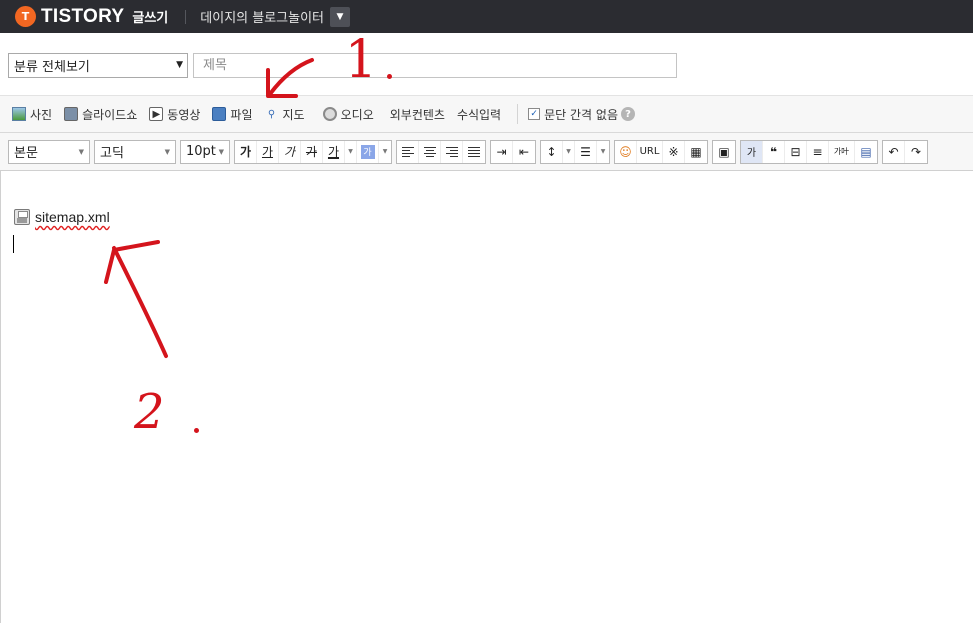  Describe the element at coordinates (569, 151) in the screenshot. I see `line-height-dropdown-icon: ▼` at that location.